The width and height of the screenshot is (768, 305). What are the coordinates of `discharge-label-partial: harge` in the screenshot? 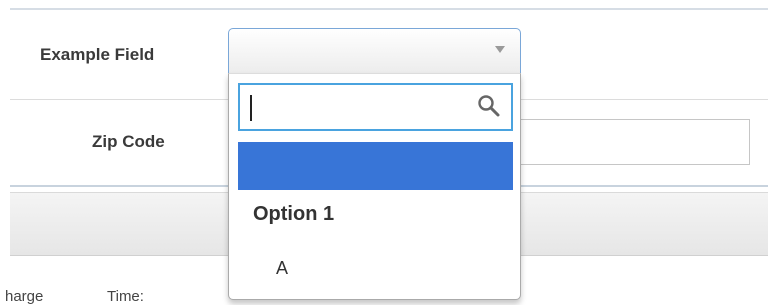 It's located at (24, 296).